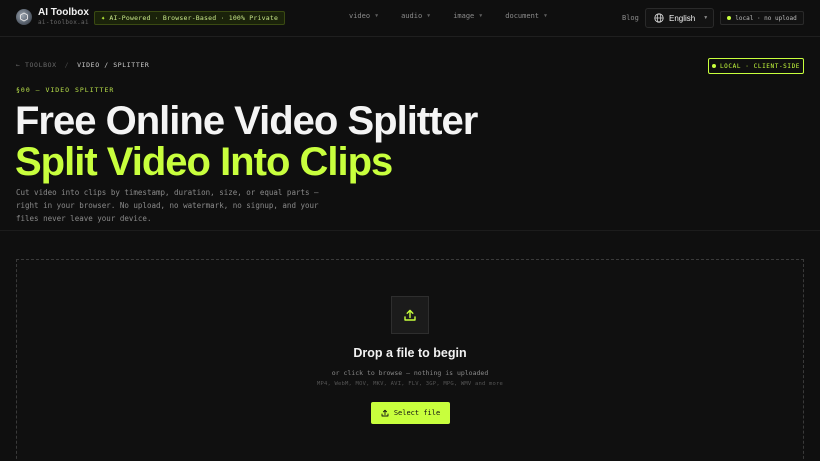 The height and width of the screenshot is (461, 820). Describe the element at coordinates (410, 230) in the screenshot. I see `section-divider` at that location.